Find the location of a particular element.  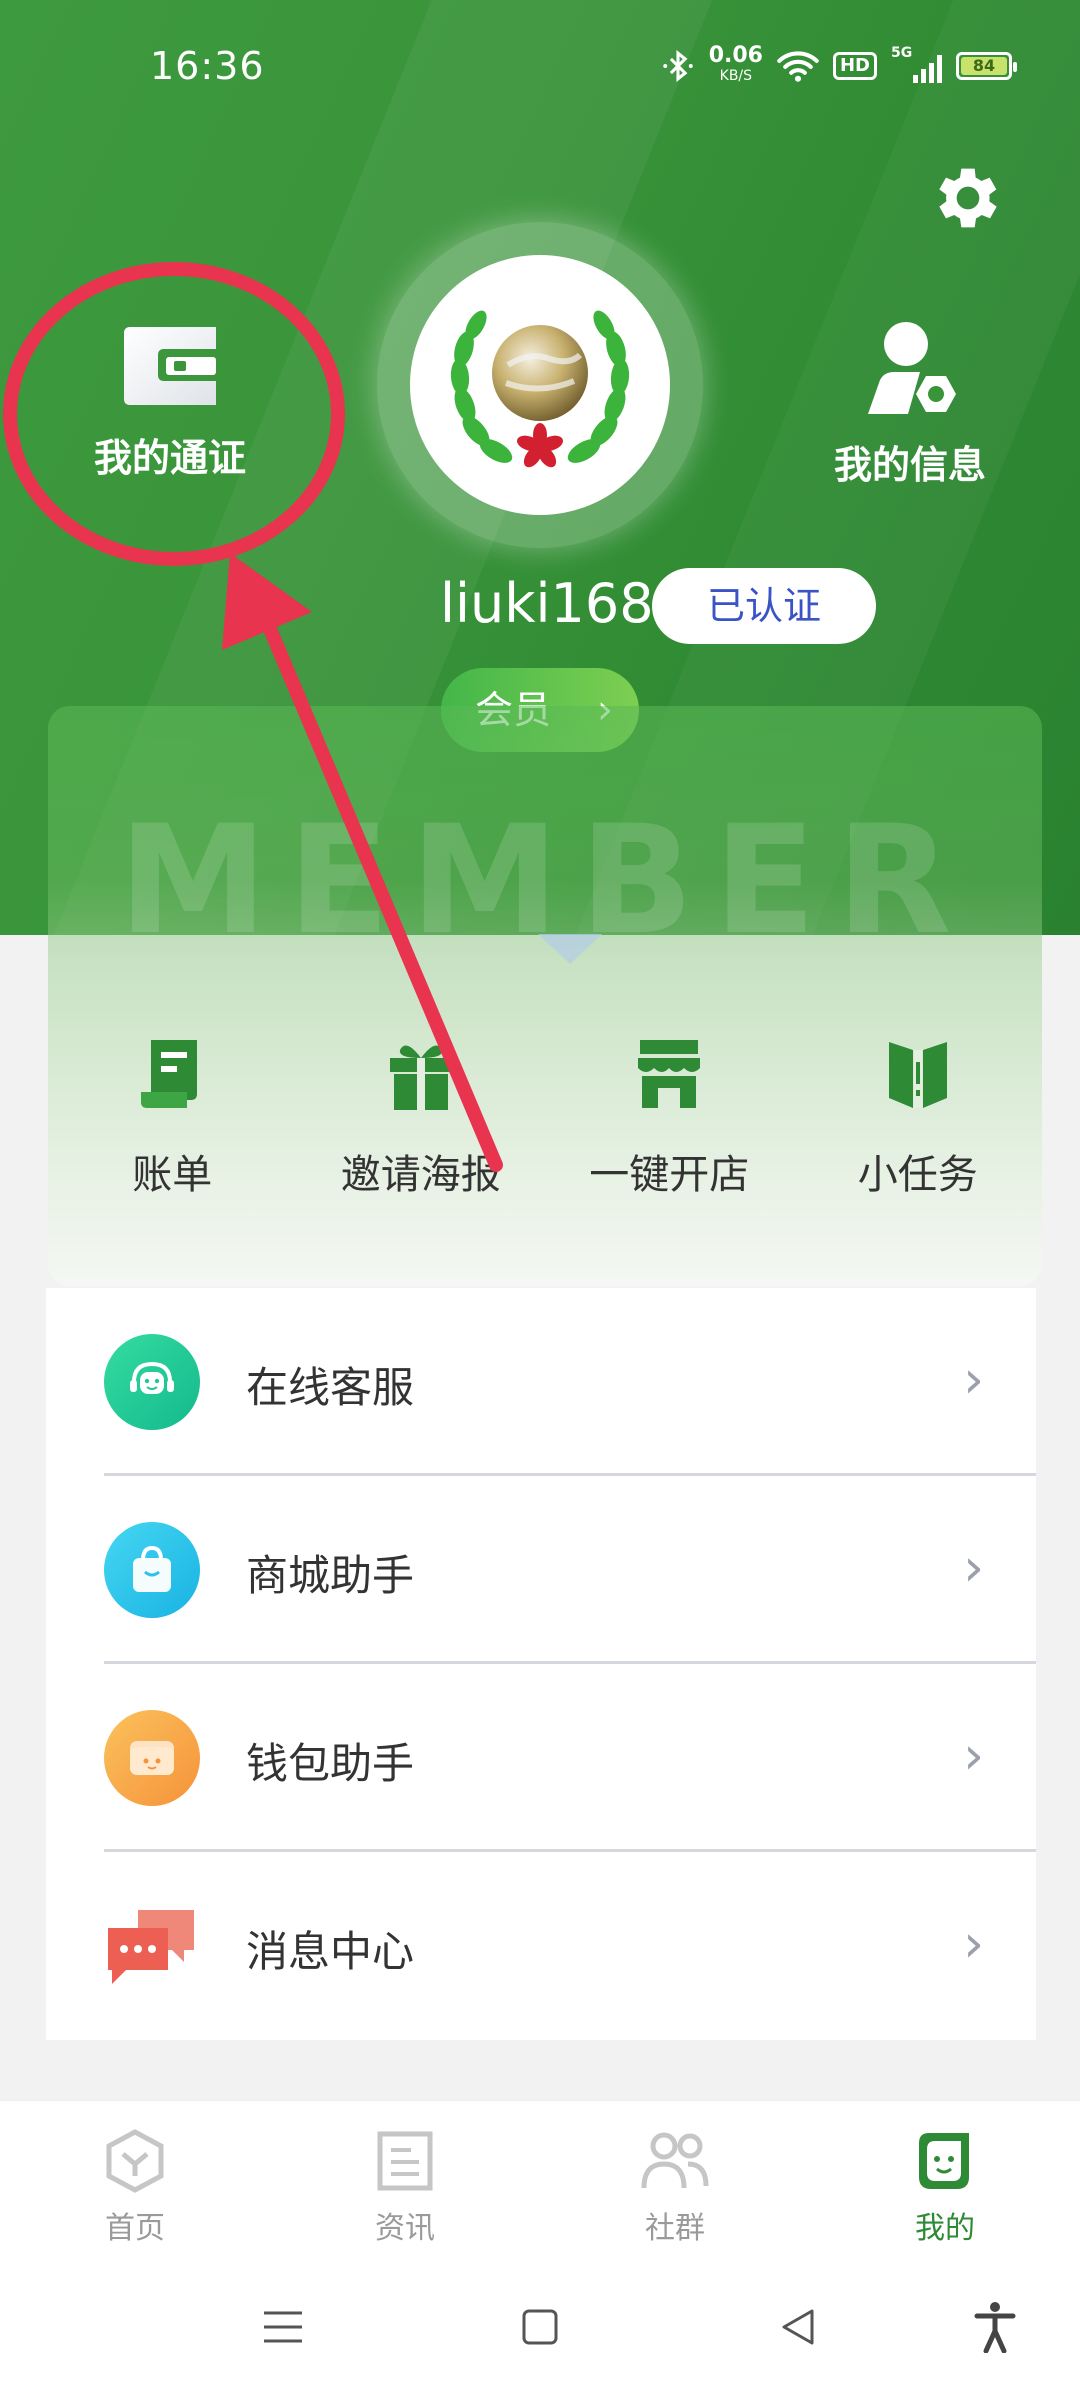

nav-item-home: 首页 is located at coordinates (135, 2183).